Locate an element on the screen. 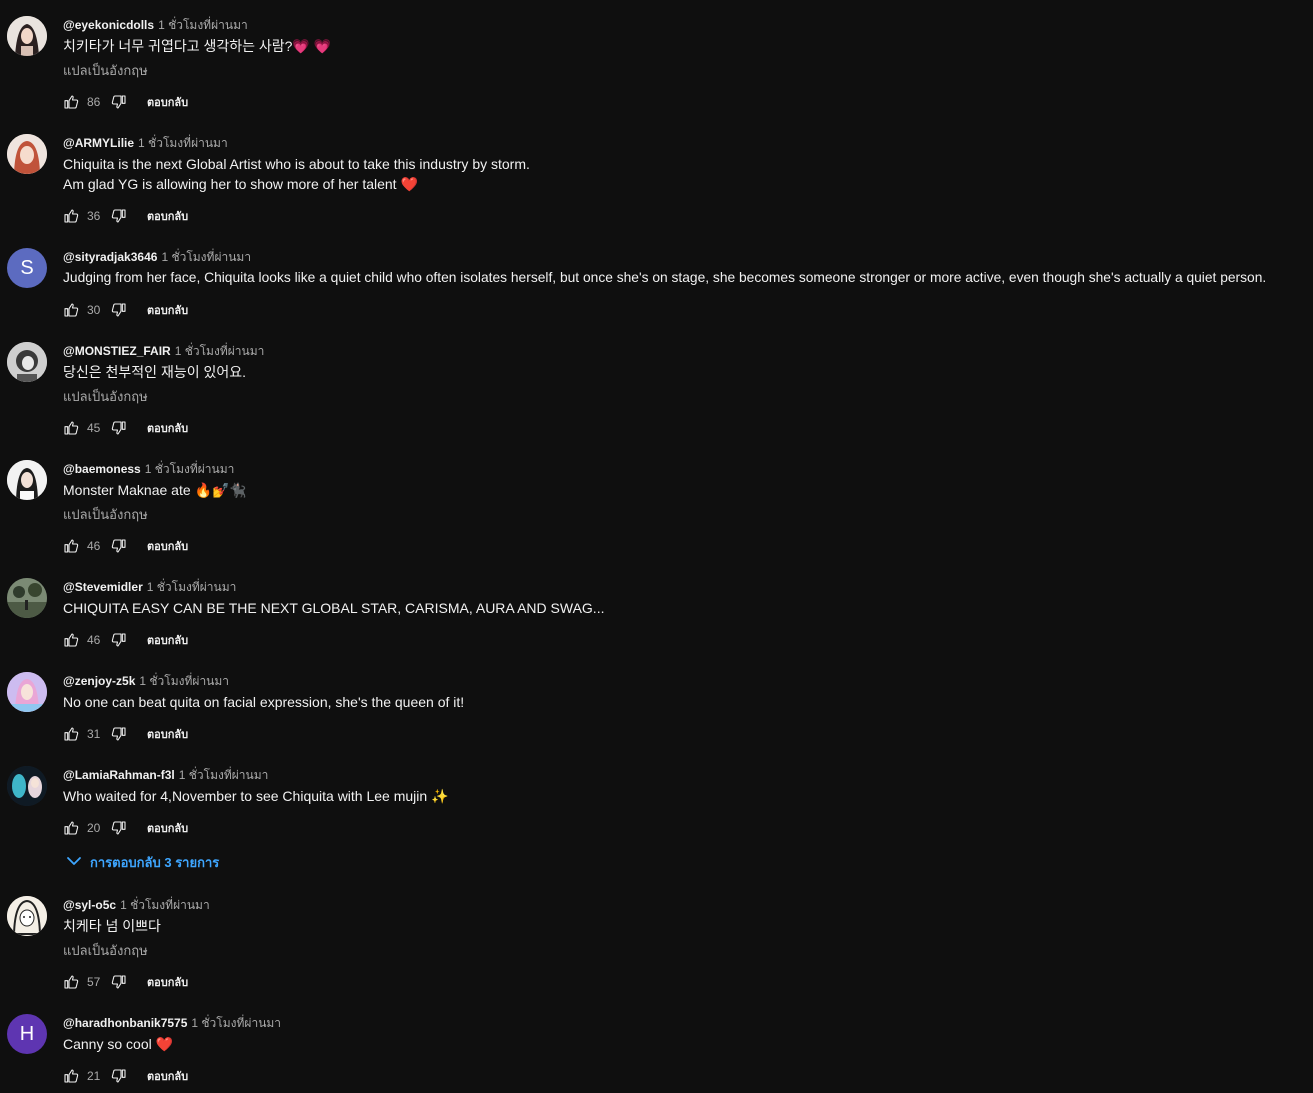 This screenshot has width=1313, height=1093. like-count: 57 is located at coordinates (94, 982).